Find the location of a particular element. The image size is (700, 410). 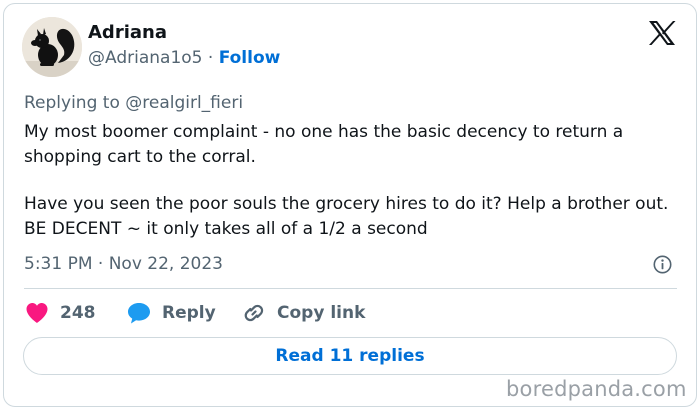

author-handle: @Adriana1o5 is located at coordinates (145, 58).